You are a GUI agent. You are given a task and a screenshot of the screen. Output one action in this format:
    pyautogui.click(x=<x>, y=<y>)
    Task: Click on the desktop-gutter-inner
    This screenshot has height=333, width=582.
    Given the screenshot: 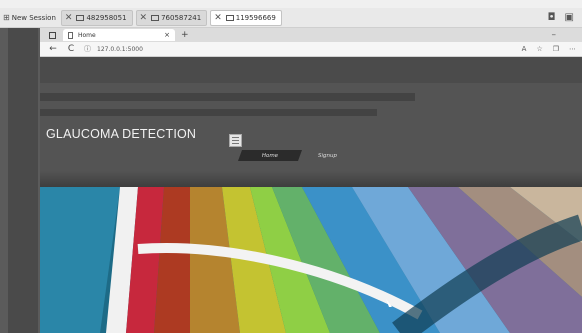 What is the action you would take?
    pyautogui.click(x=23, y=180)
    